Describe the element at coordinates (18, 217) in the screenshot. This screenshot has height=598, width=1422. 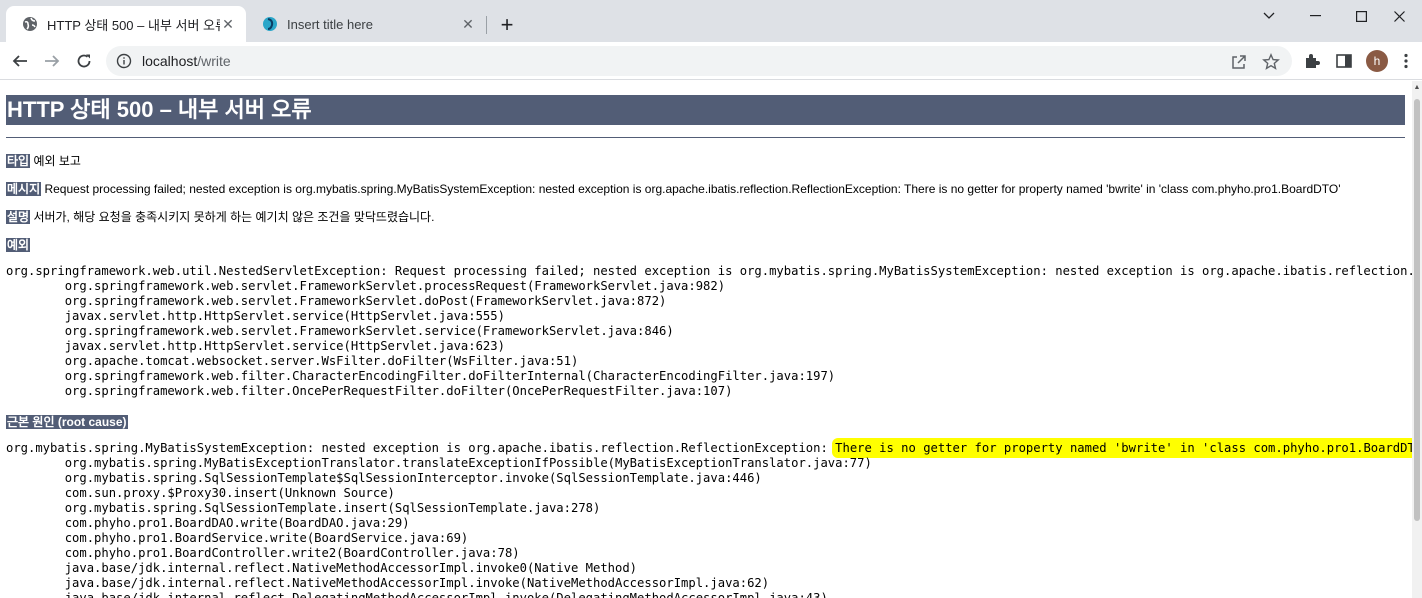
I see `description-label: 설명` at that location.